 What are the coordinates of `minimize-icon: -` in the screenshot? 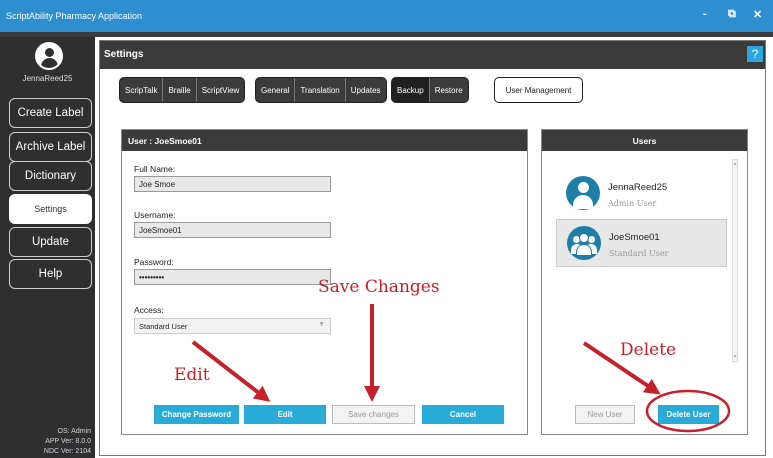 It's located at (705, 14).